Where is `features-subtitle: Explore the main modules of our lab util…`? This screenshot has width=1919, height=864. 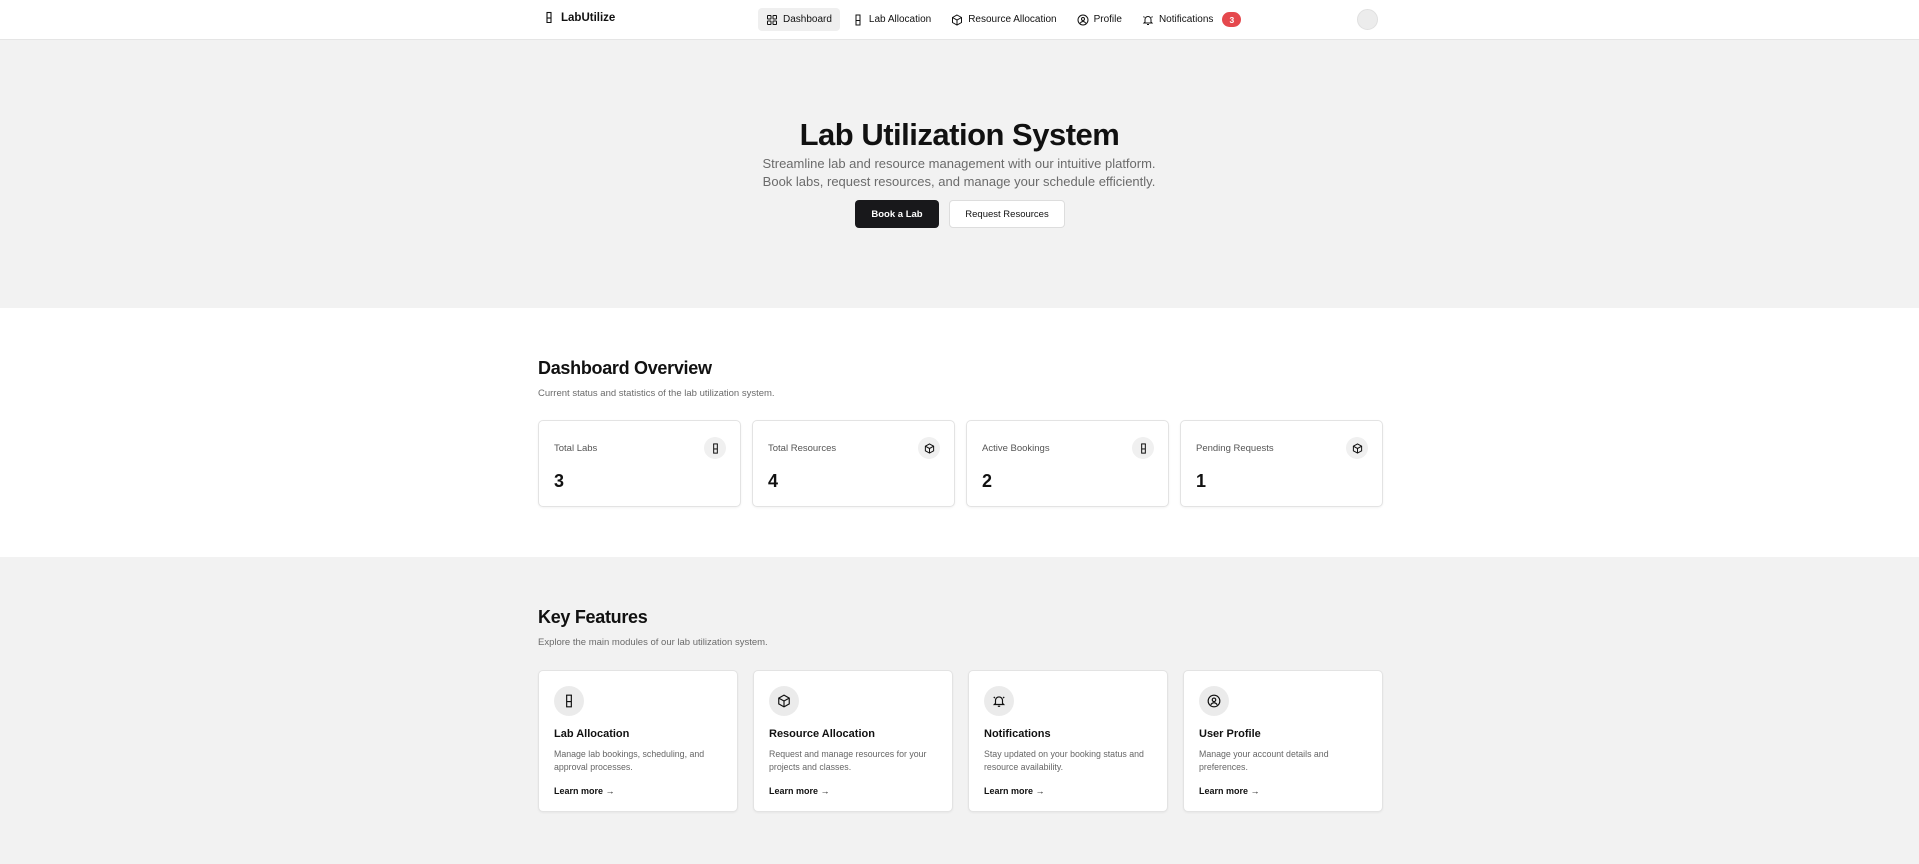 features-subtitle: Explore the main modules of our lab util… is located at coordinates (653, 642).